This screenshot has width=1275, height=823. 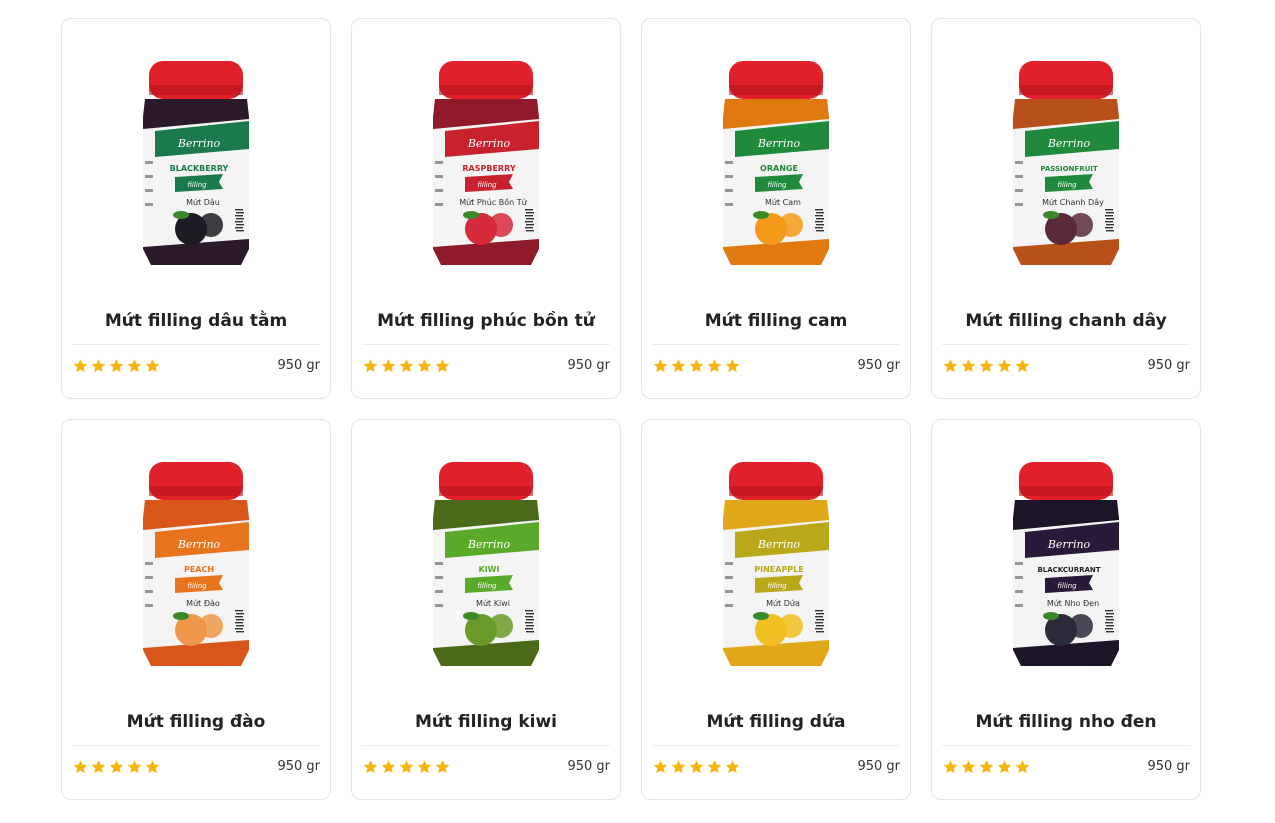 What do you see at coordinates (1066, 564) in the screenshot?
I see `product-jar-image: Berrino BLACKCURRANT filling Mứt Nho Đen` at bounding box center [1066, 564].